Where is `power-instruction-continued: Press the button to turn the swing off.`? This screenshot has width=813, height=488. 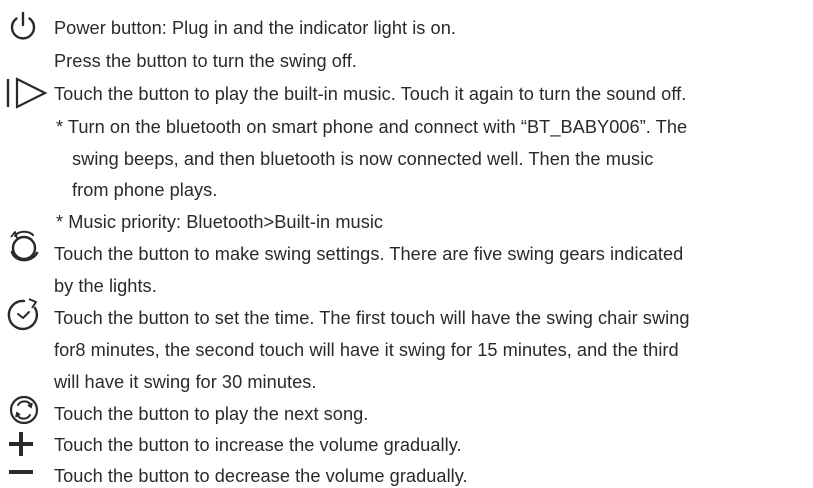 power-instruction-continued: Press the button to turn the swing off. is located at coordinates (205, 61).